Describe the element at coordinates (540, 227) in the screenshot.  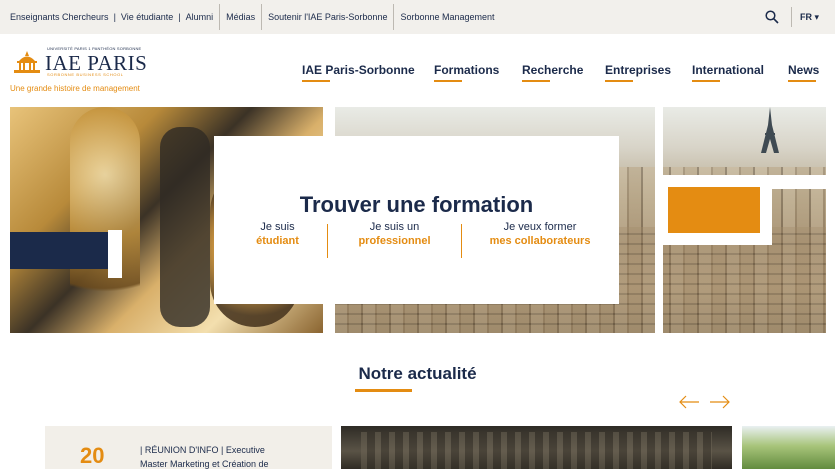
I see `choice-label: Je veux former` at that location.